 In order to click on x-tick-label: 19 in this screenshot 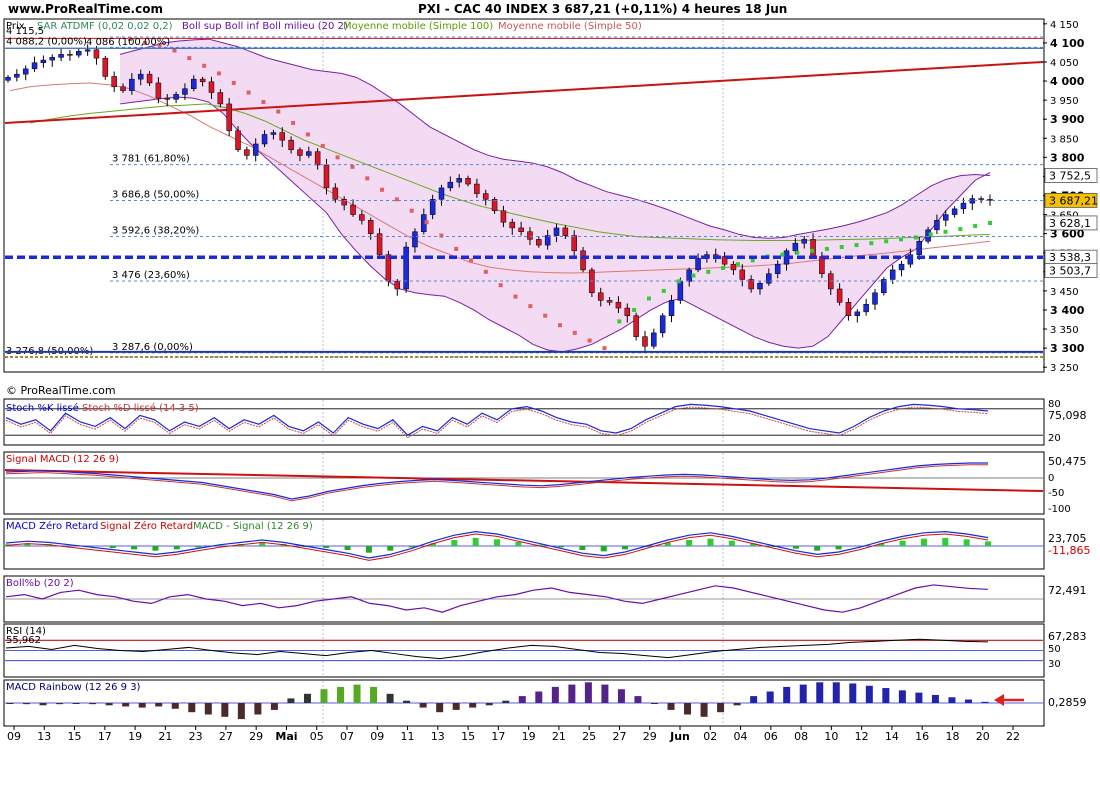, I will do `click(529, 736)`.